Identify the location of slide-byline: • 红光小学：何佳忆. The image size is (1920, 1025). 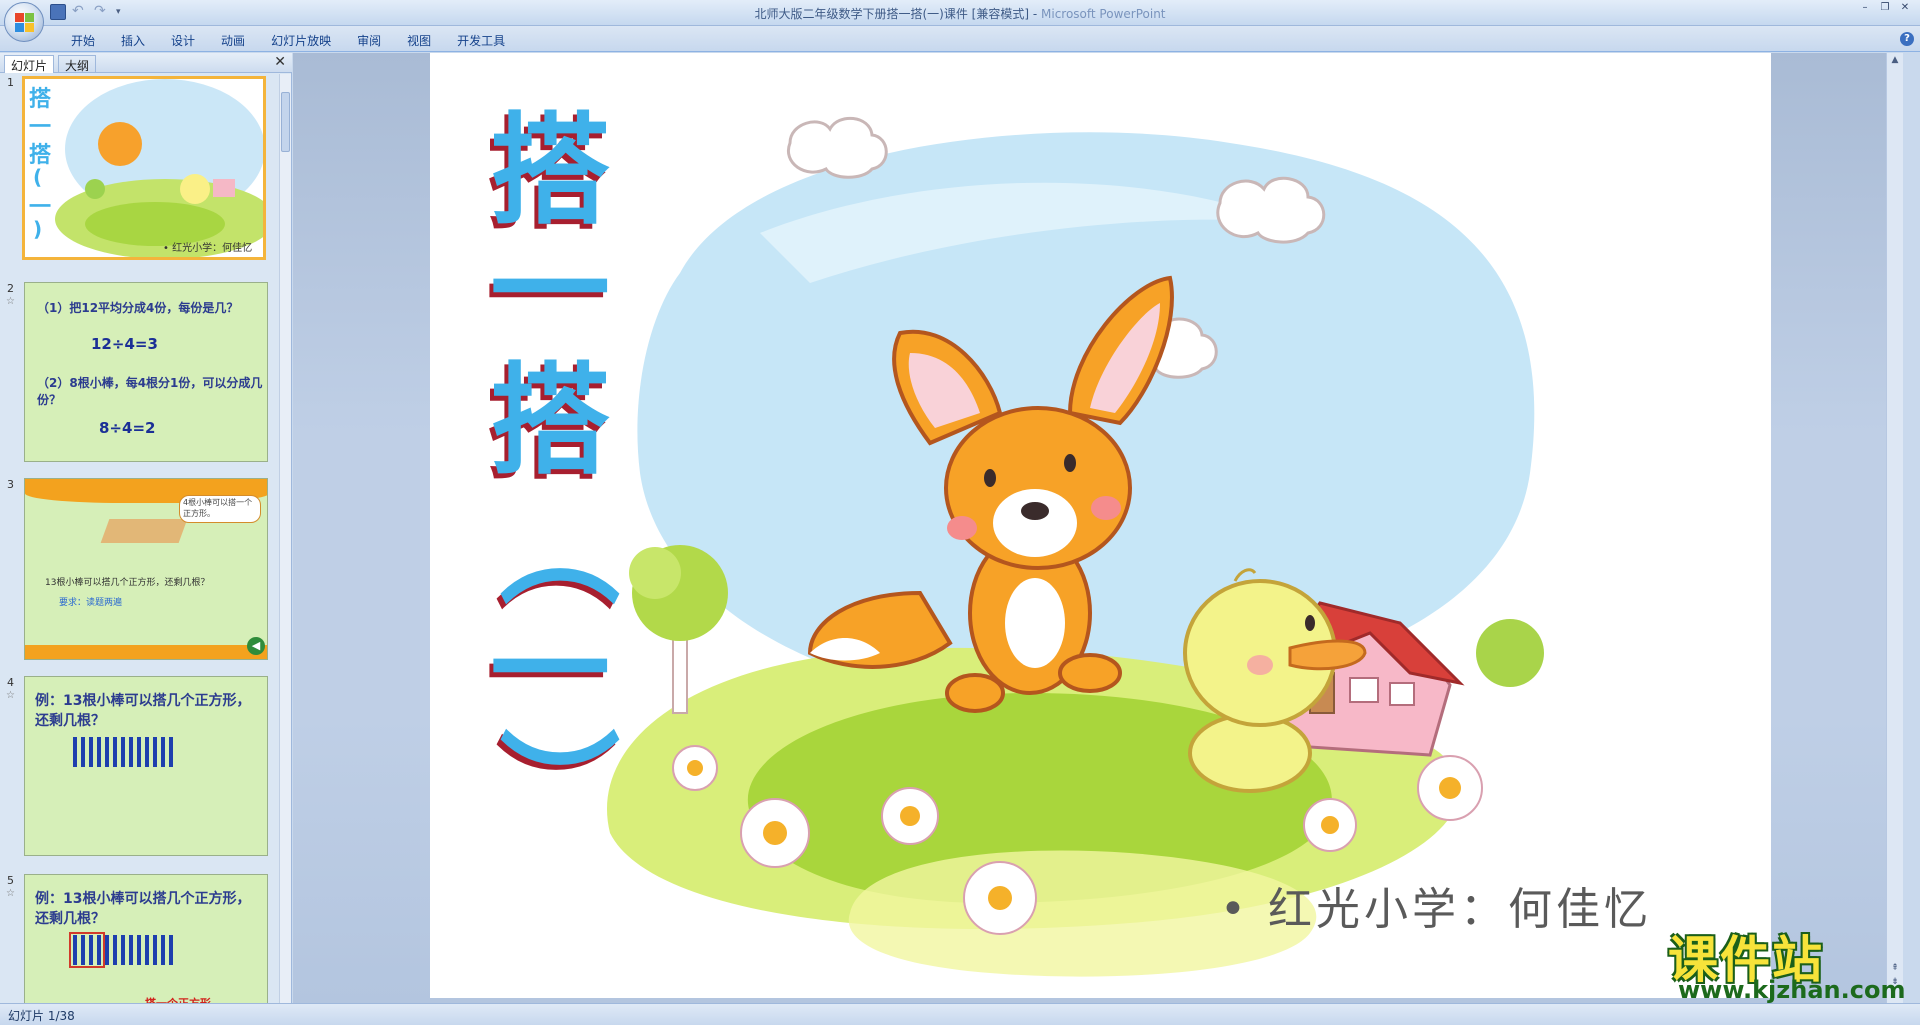
(1436, 909).